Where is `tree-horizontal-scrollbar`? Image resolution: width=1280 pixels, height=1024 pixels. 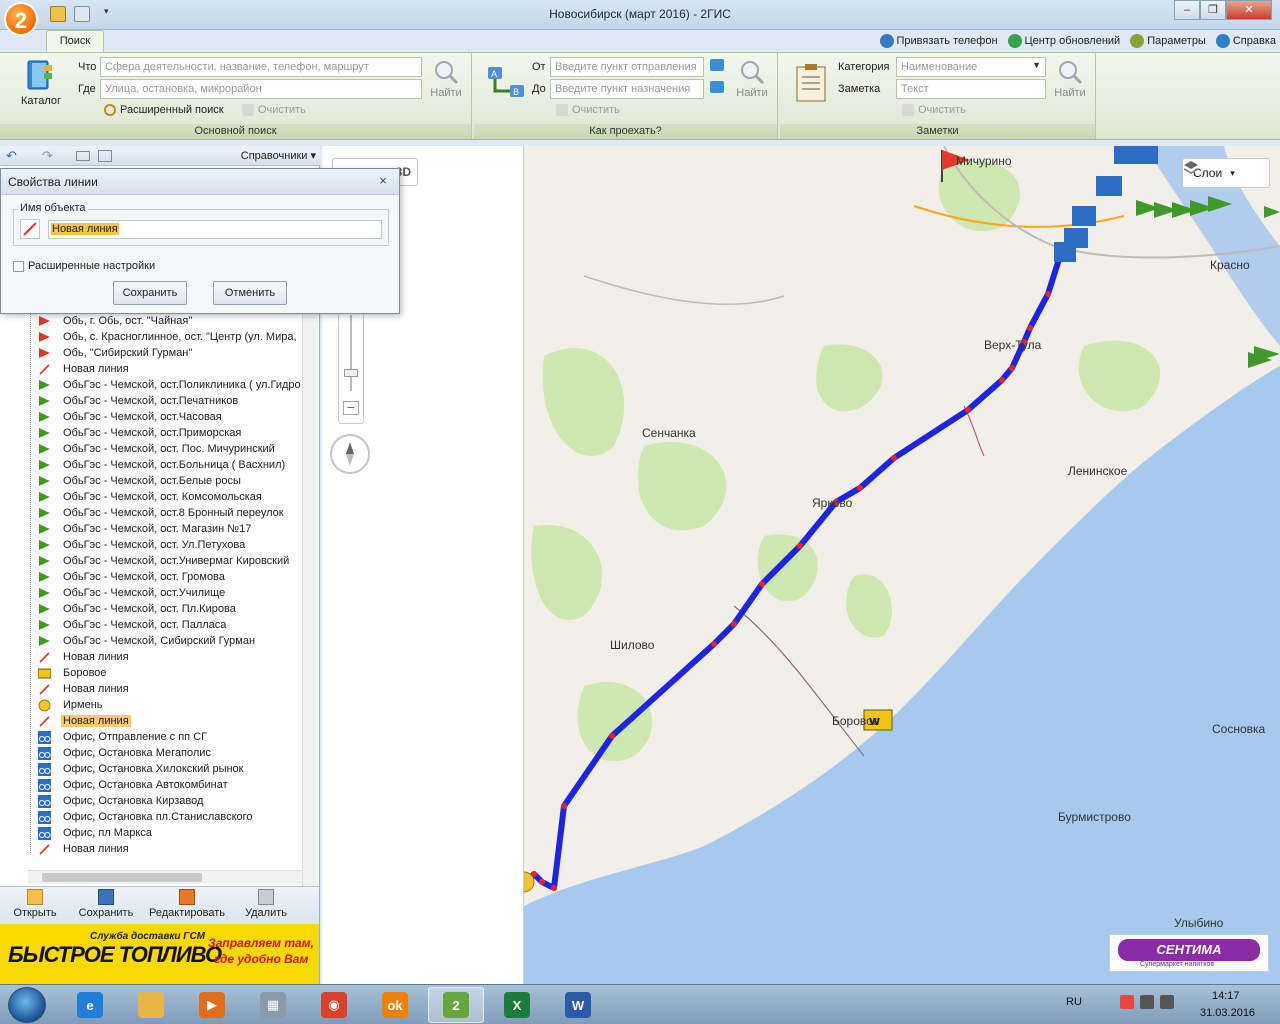 tree-horizontal-scrollbar is located at coordinates (165, 877).